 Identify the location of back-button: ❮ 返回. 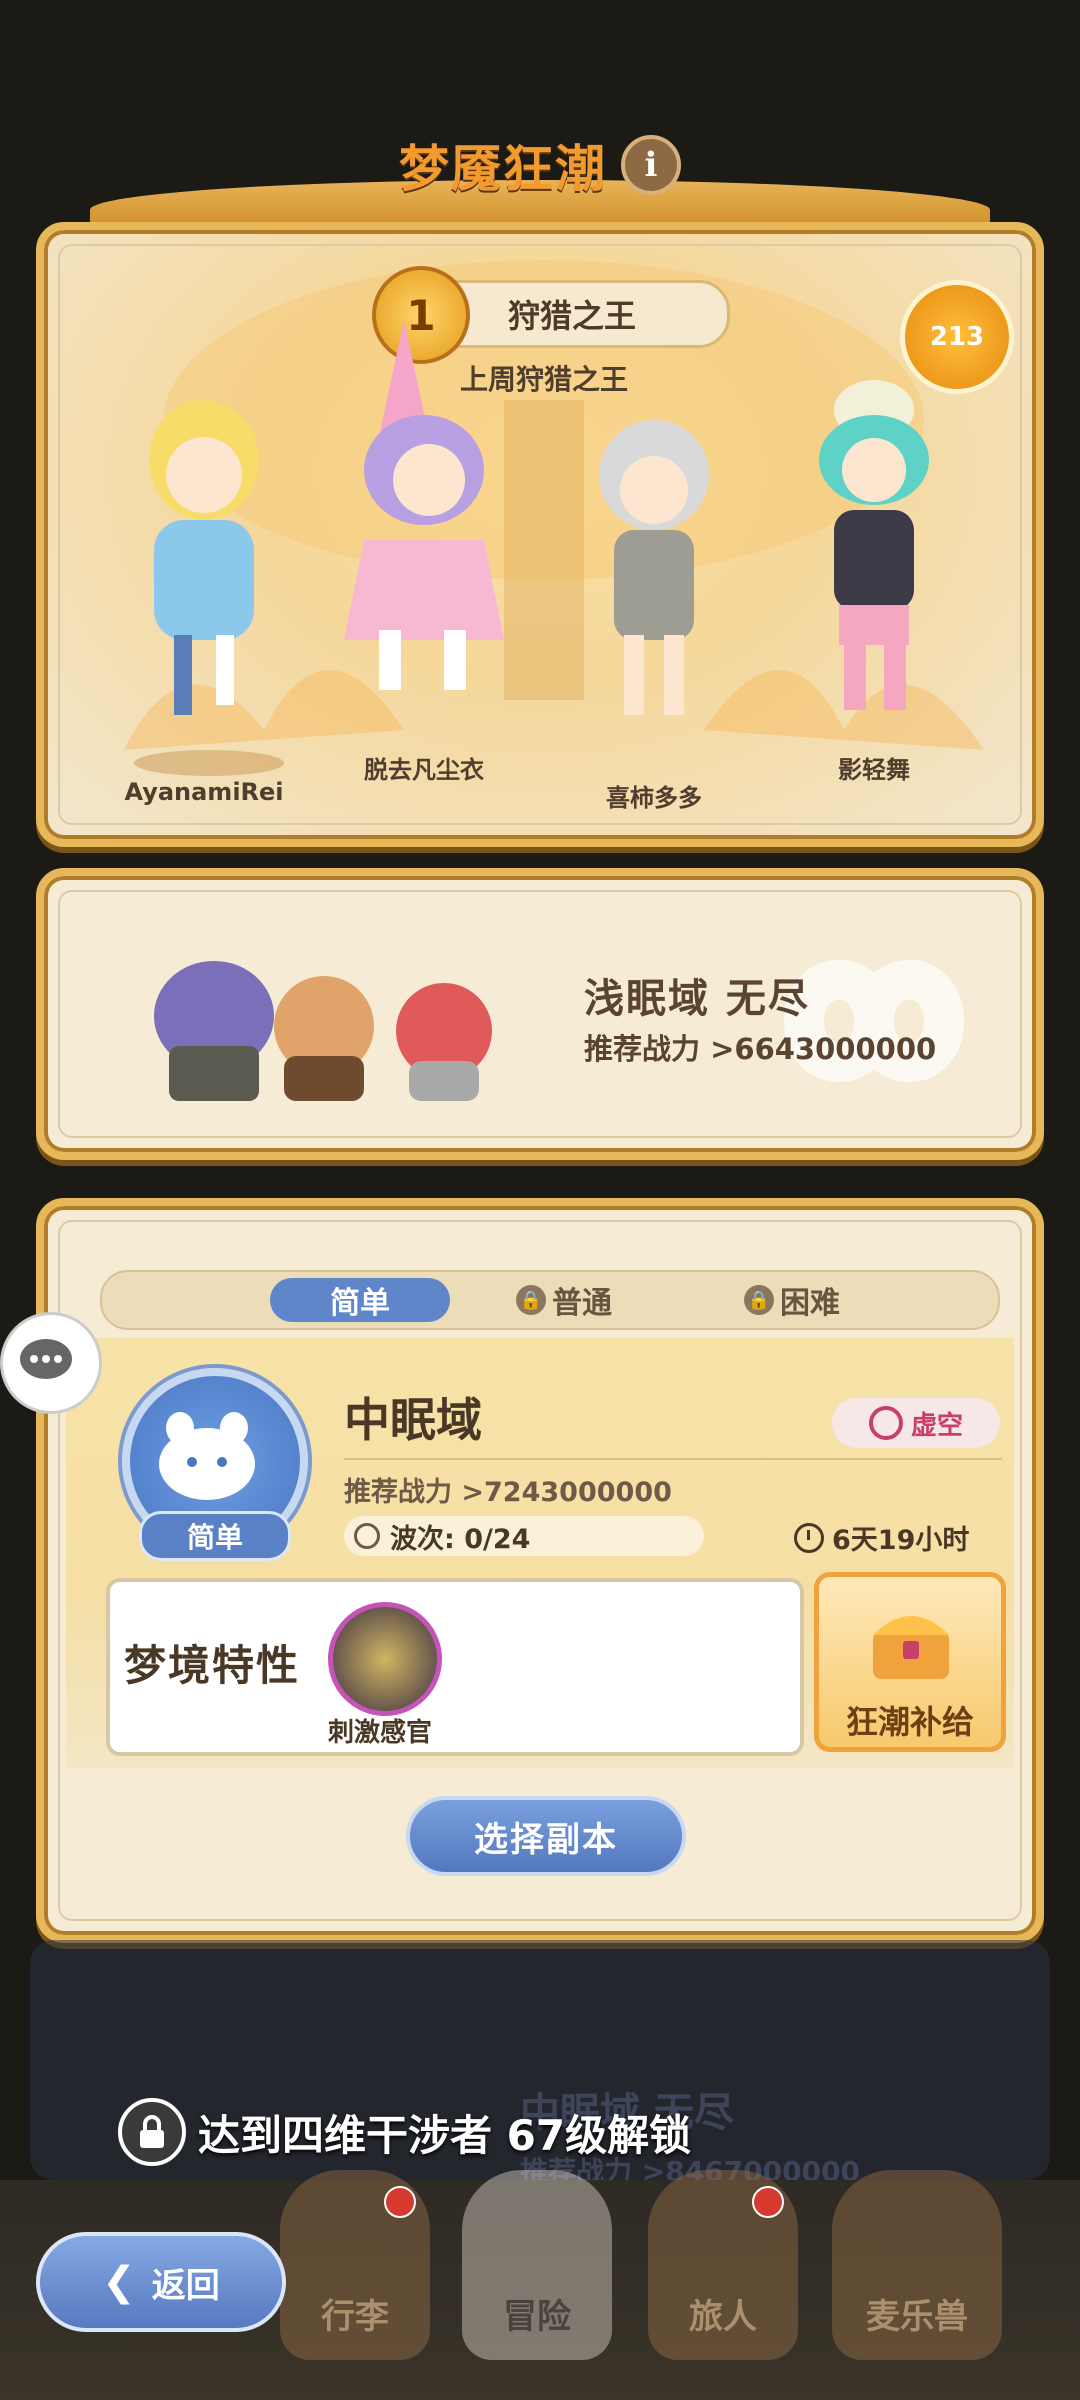
(161, 2282).